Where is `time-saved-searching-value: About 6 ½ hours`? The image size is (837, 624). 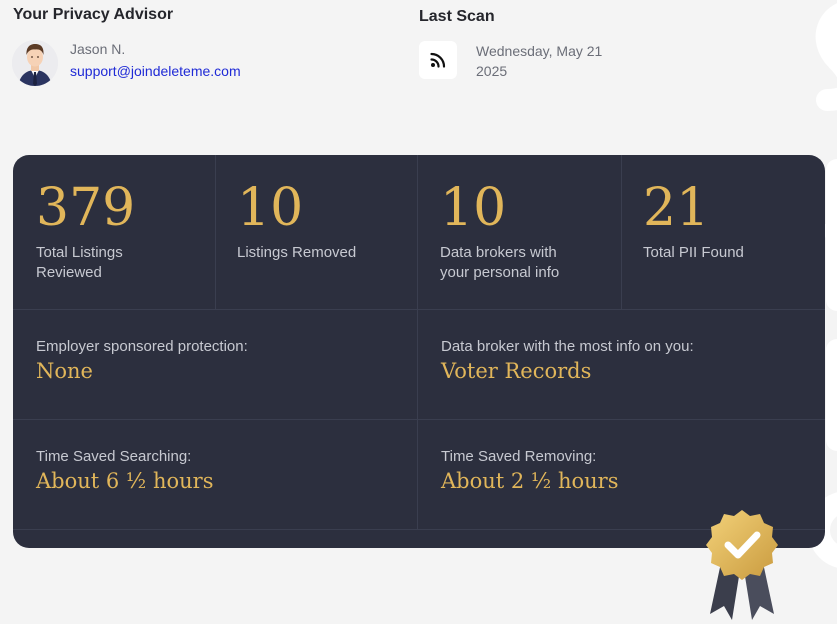
time-saved-searching-value: About 6 ½ hours is located at coordinates (125, 481).